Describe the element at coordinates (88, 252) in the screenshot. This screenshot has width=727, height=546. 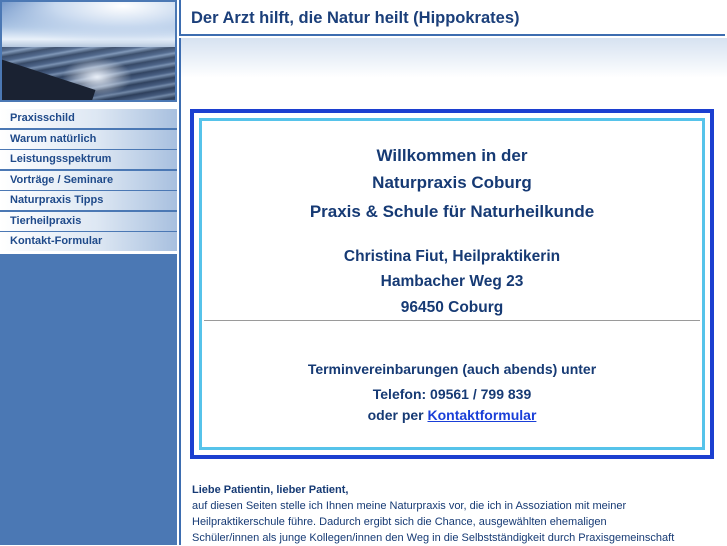
I see `nav-divider` at that location.